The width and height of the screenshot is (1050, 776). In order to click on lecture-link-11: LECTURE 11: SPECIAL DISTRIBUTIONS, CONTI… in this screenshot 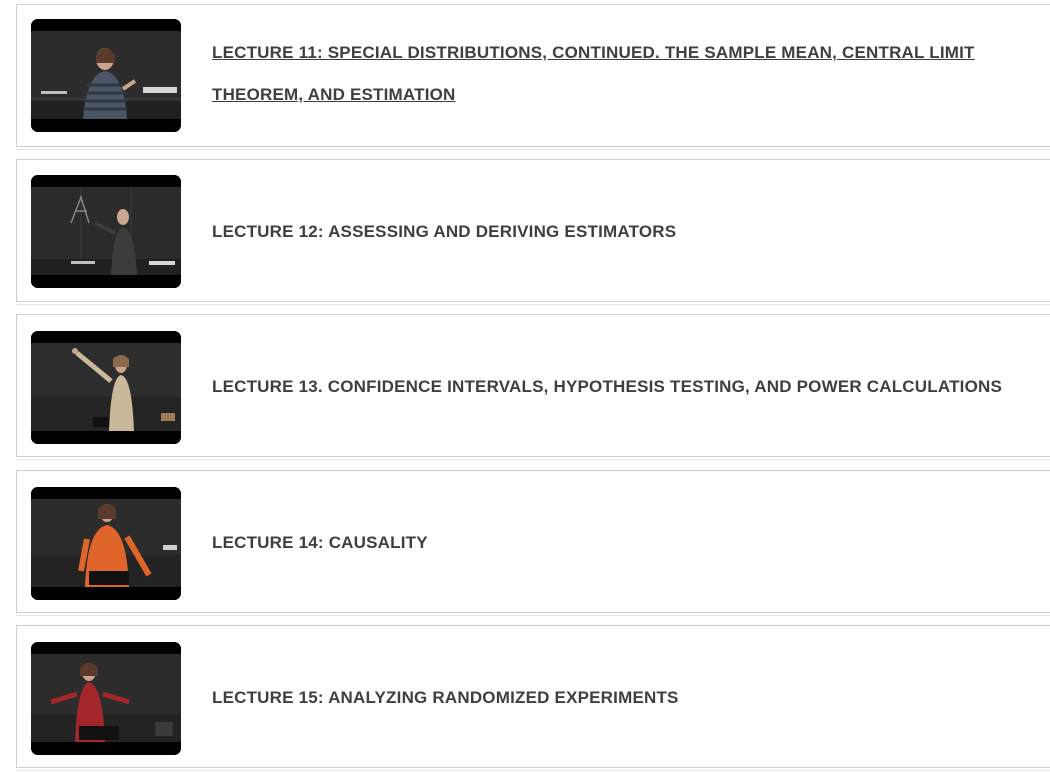, I will do `click(593, 73)`.